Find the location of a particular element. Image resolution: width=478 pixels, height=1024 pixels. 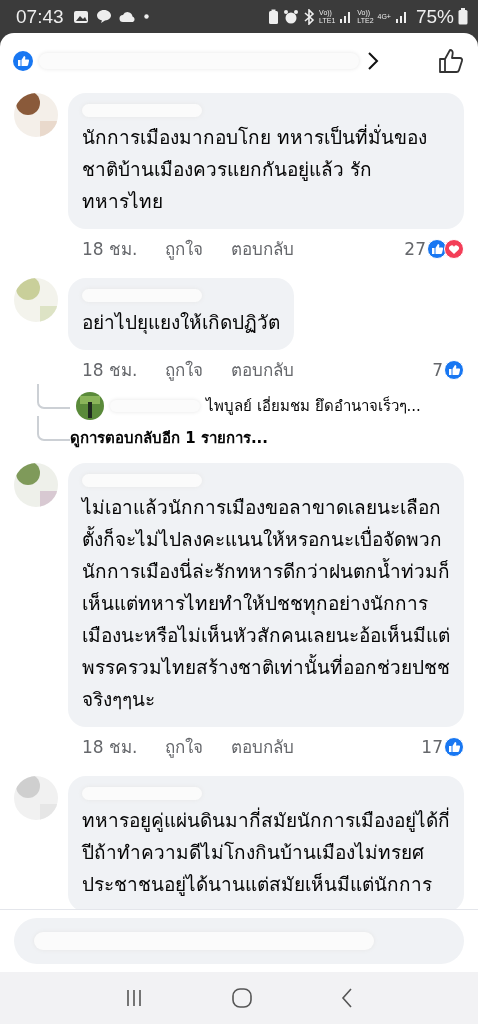

battery-percent: 75% is located at coordinates (434, 16).